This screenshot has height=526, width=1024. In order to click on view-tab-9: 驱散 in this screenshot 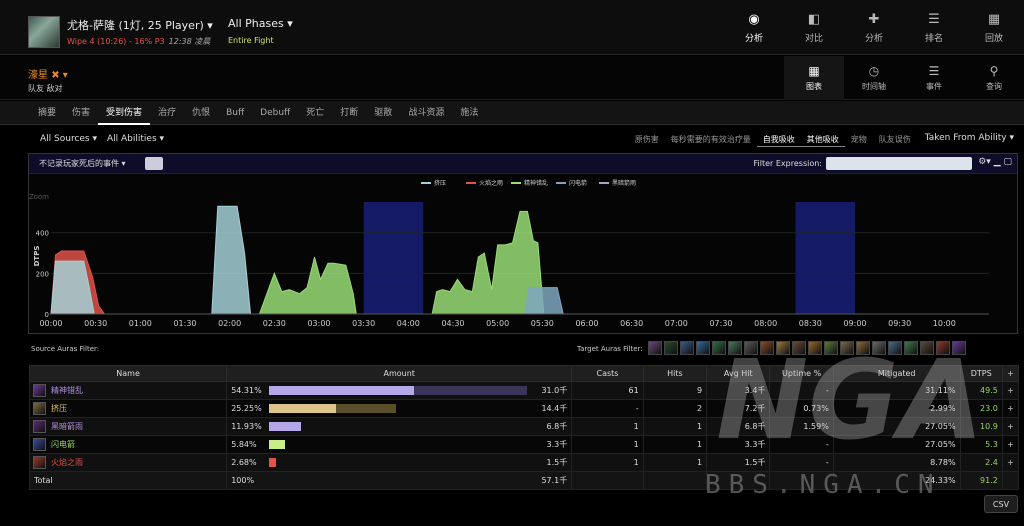, I will do `click(383, 113)`.